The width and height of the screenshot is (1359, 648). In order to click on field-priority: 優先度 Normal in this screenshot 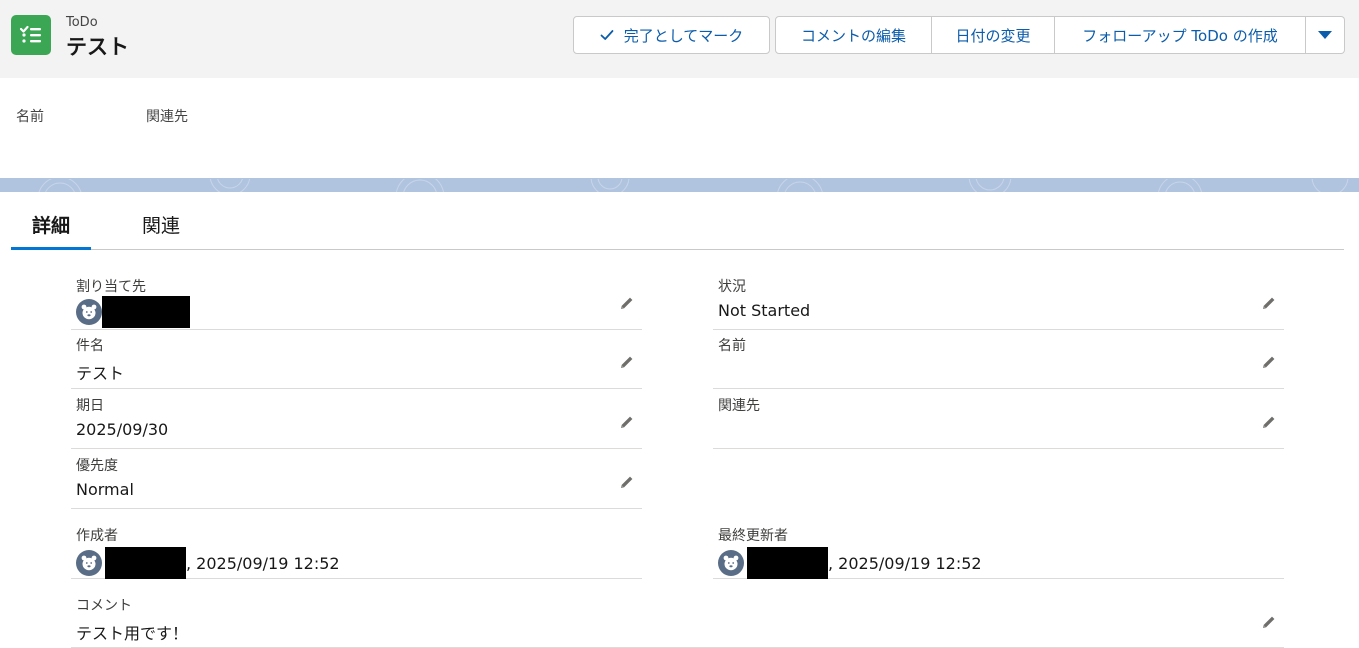, I will do `click(356, 479)`.